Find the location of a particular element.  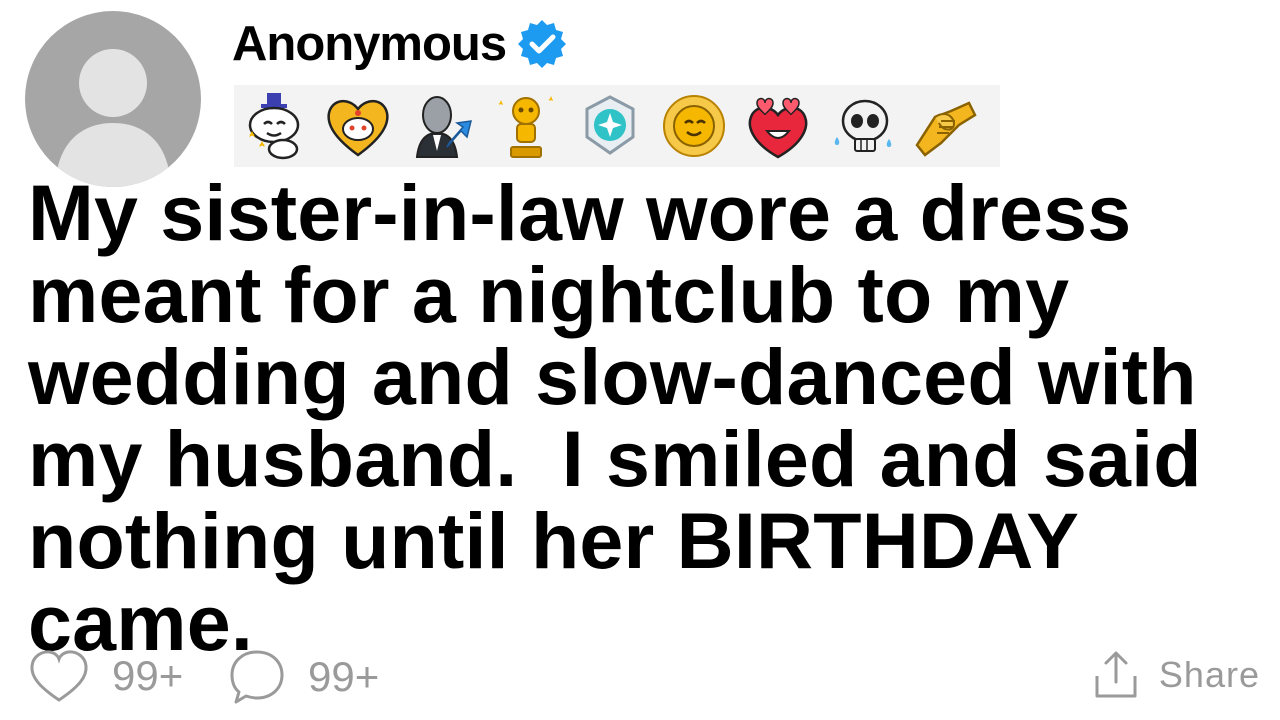

verified-badge-icon is located at coordinates (542, 44).